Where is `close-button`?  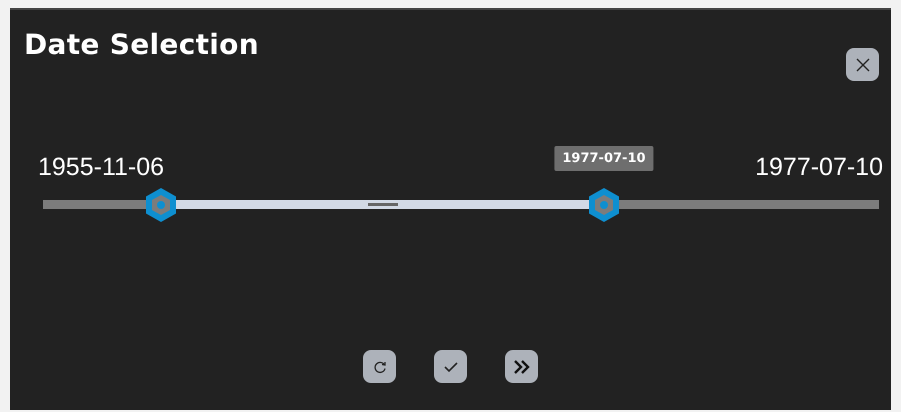
close-button is located at coordinates (862, 64).